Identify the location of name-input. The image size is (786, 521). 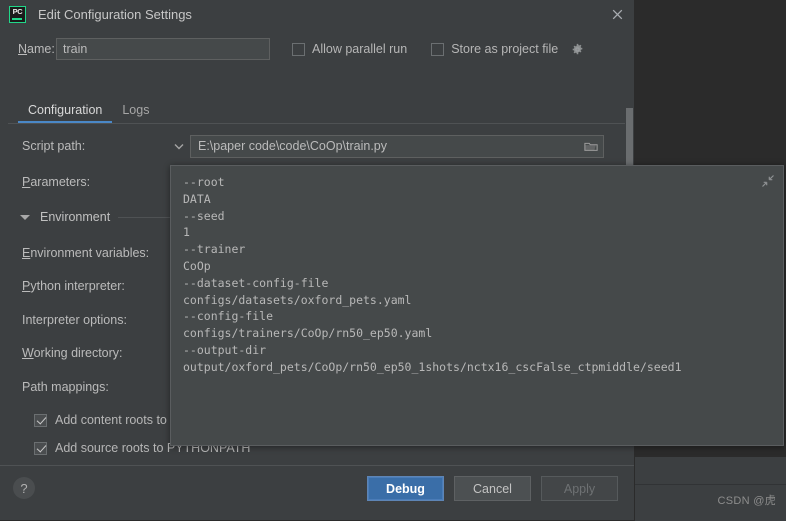
(163, 49).